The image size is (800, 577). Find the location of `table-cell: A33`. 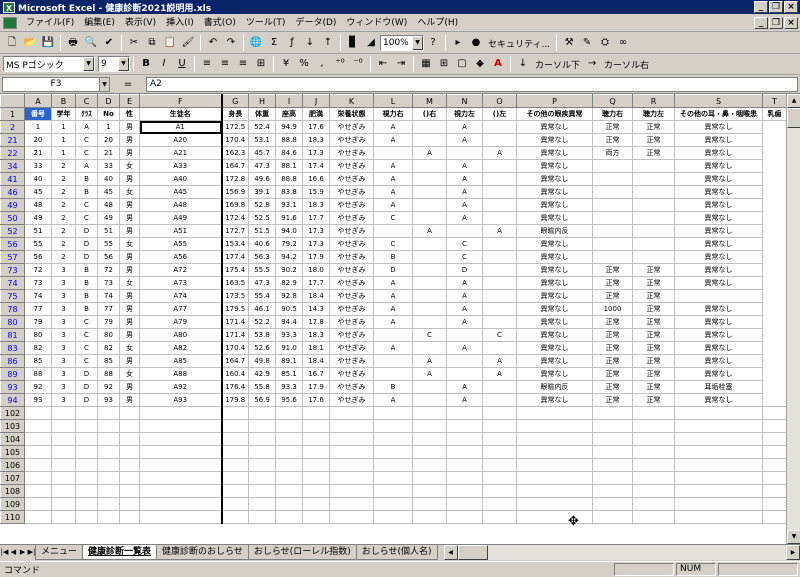

table-cell: A33 is located at coordinates (181, 166).